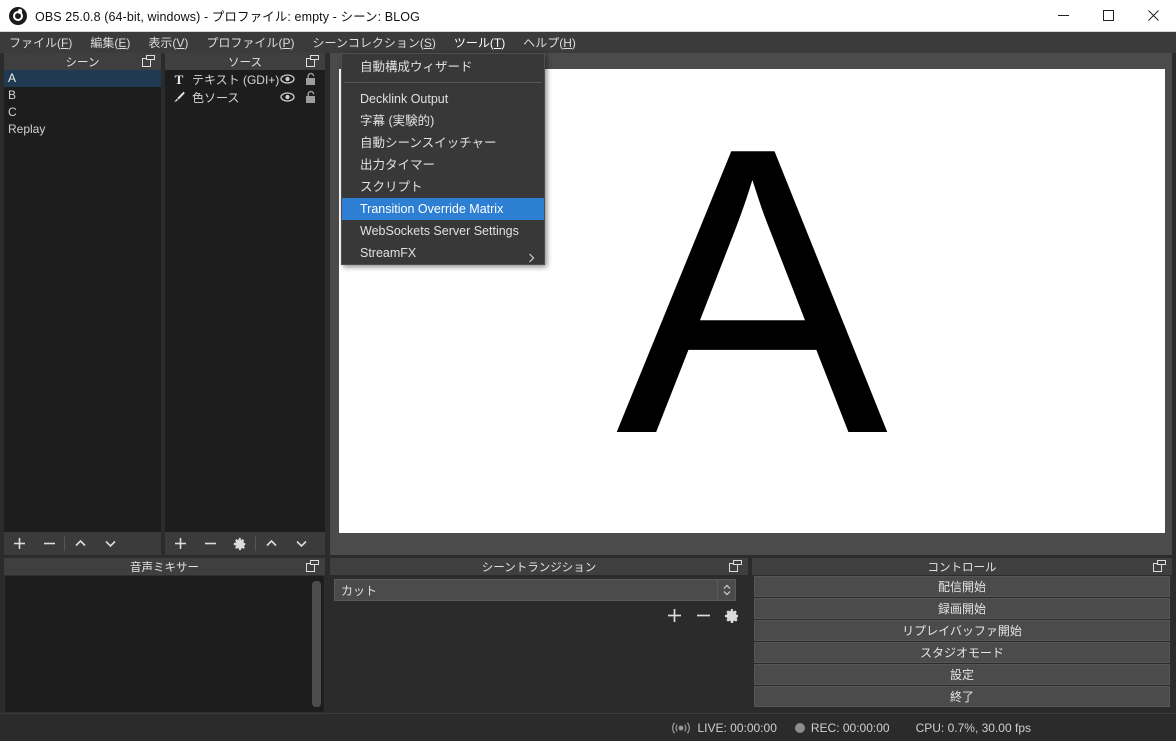 The height and width of the screenshot is (741, 1176). What do you see at coordinates (443, 143) in the screenshot?
I see `menu-item-auto-scene-switcher: 自動シーンスイッチャー` at bounding box center [443, 143].